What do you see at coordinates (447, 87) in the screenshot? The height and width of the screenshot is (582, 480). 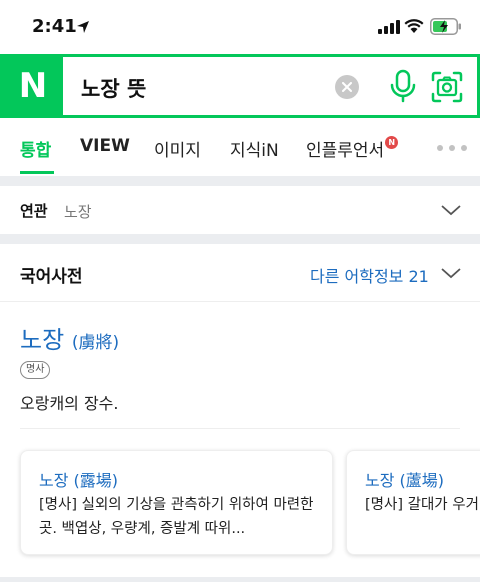 I see `lens-camera-icon` at bounding box center [447, 87].